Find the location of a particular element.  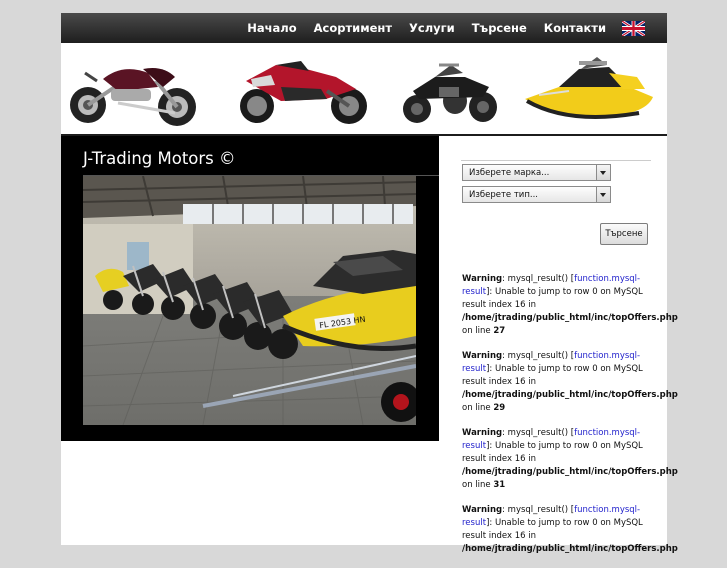

warning-line-number: 27 is located at coordinates (499, 331).